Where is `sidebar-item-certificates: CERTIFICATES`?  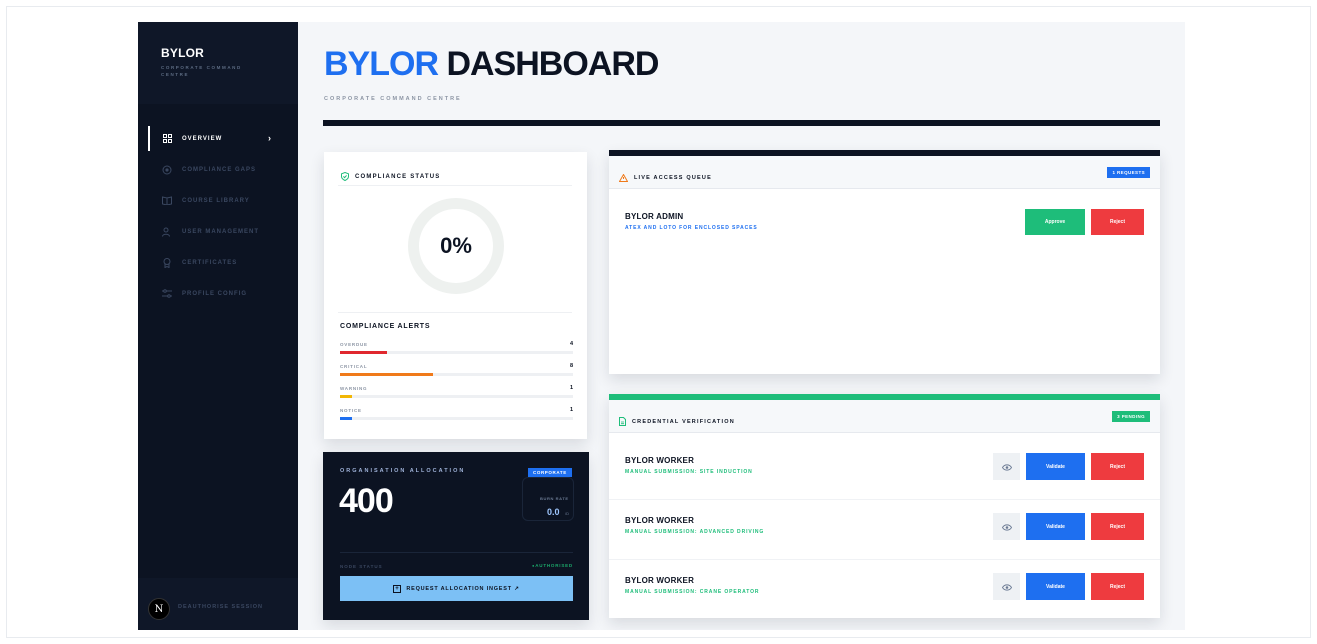
sidebar-item-certificates: CERTIFICATES is located at coordinates (218, 262).